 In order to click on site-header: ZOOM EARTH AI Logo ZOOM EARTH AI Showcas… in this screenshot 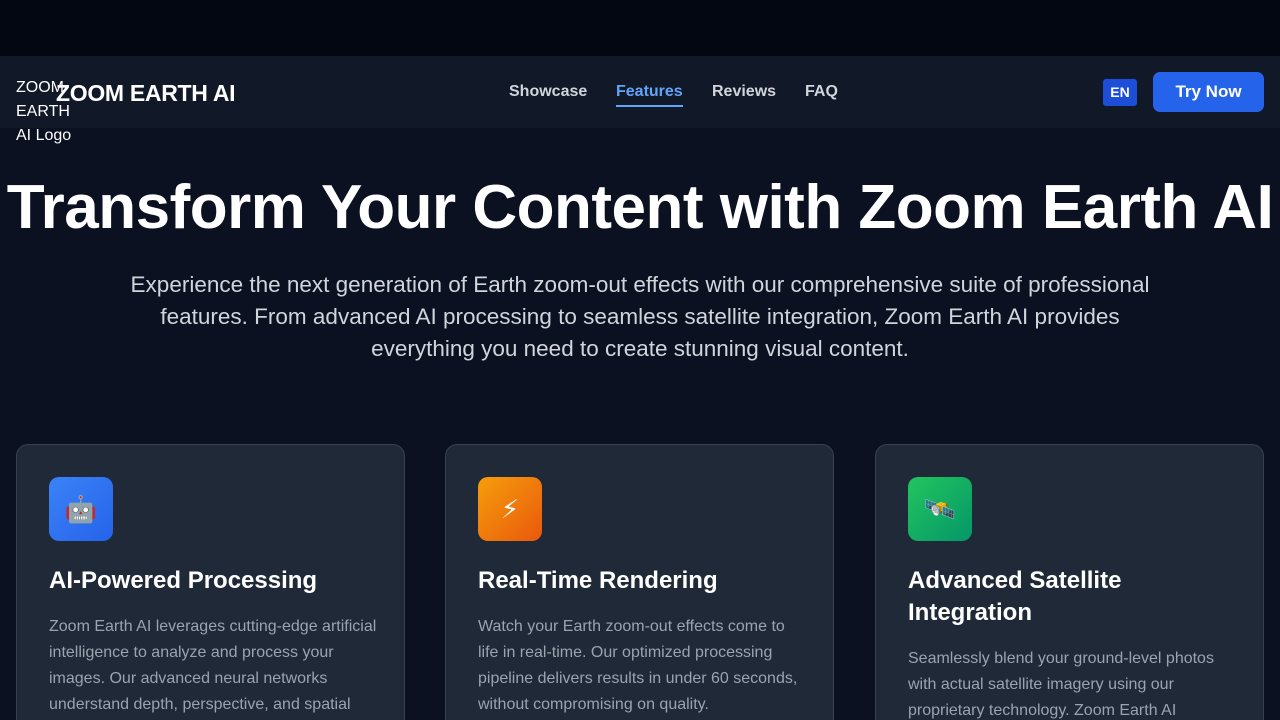, I will do `click(640, 100)`.